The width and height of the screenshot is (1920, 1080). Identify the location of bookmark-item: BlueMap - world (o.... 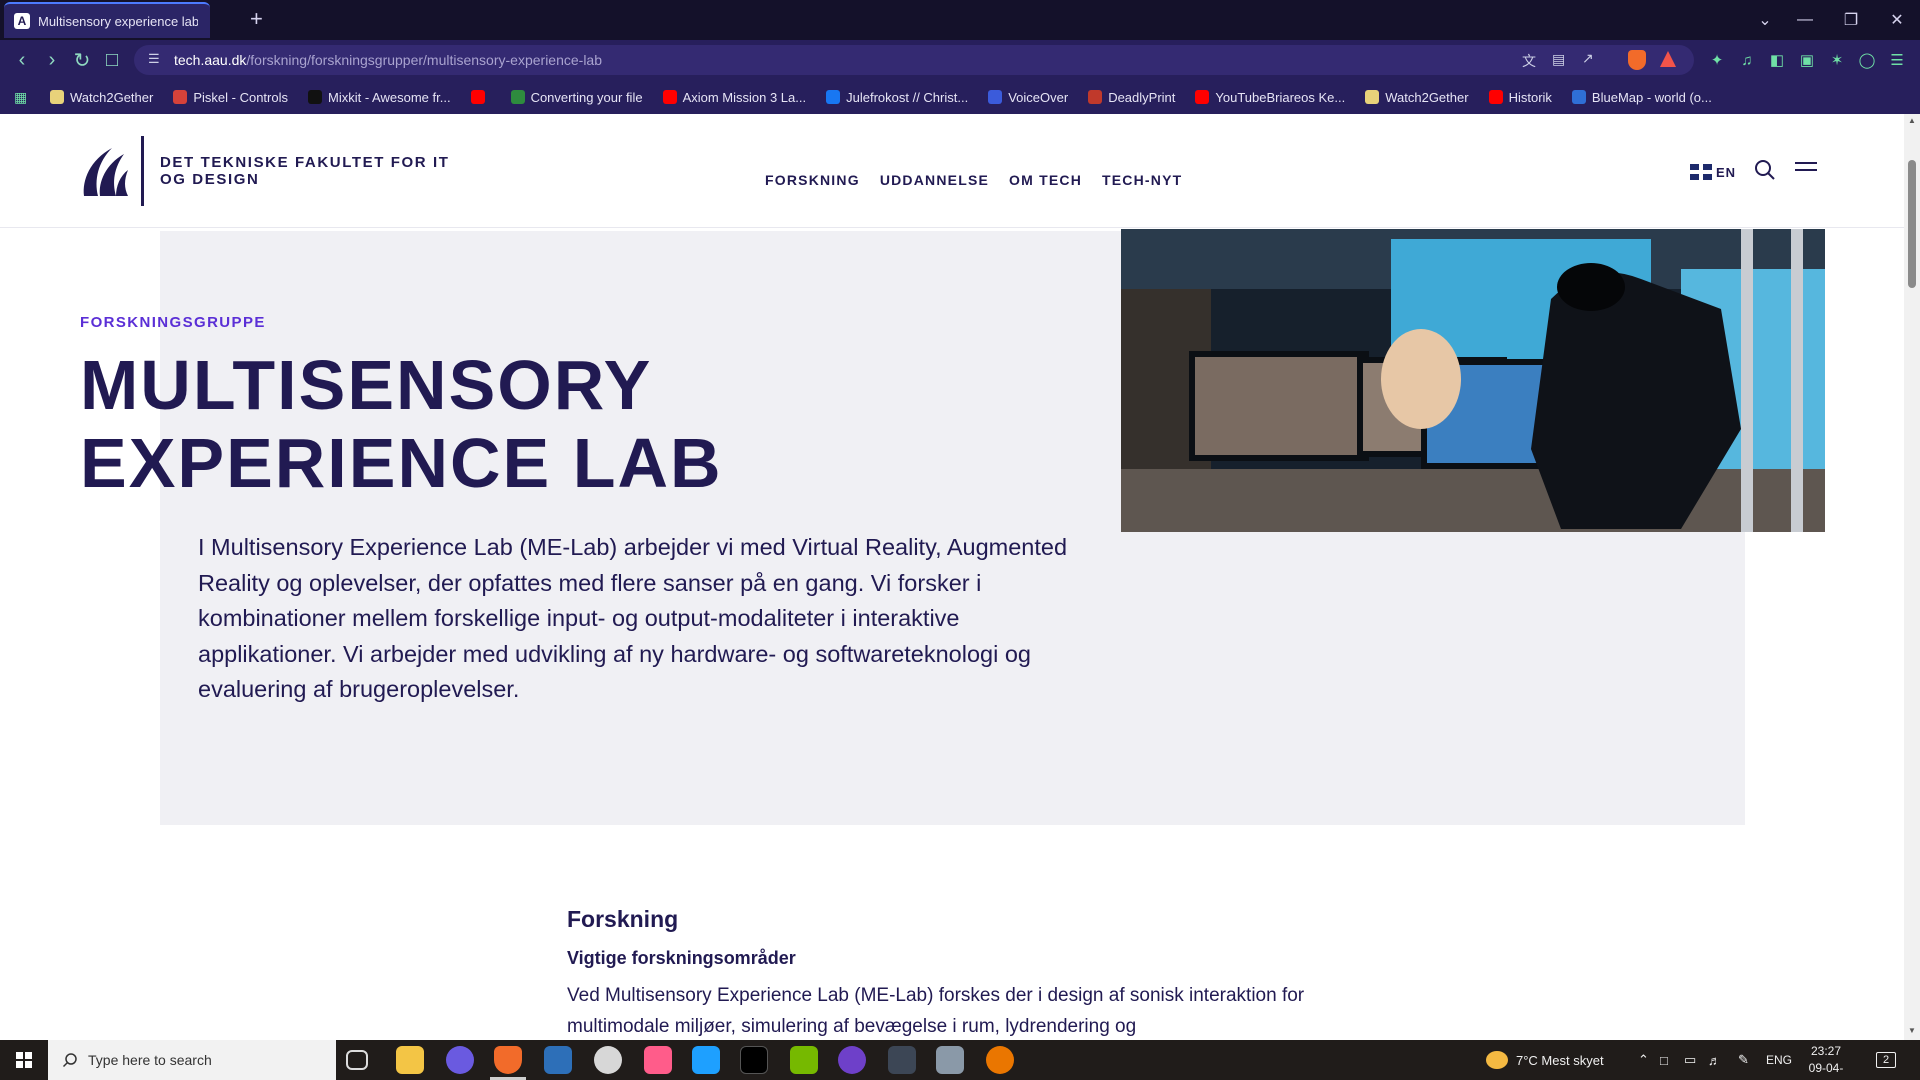
(1641, 97).